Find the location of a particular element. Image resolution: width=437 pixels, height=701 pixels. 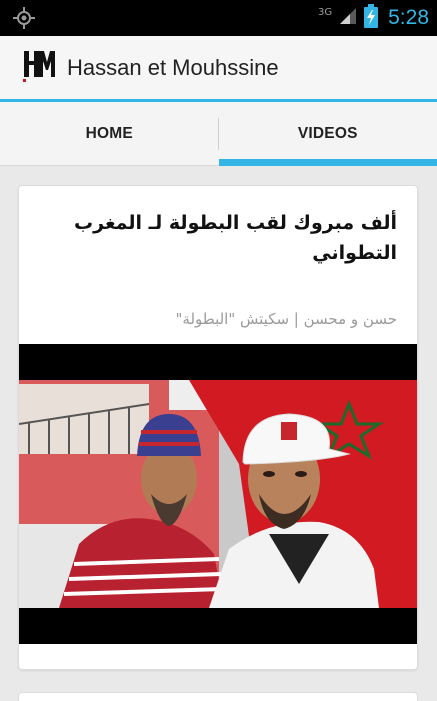

card-subtitle: حسن و محسن | سكيتش "البطولة" is located at coordinates (286, 319).